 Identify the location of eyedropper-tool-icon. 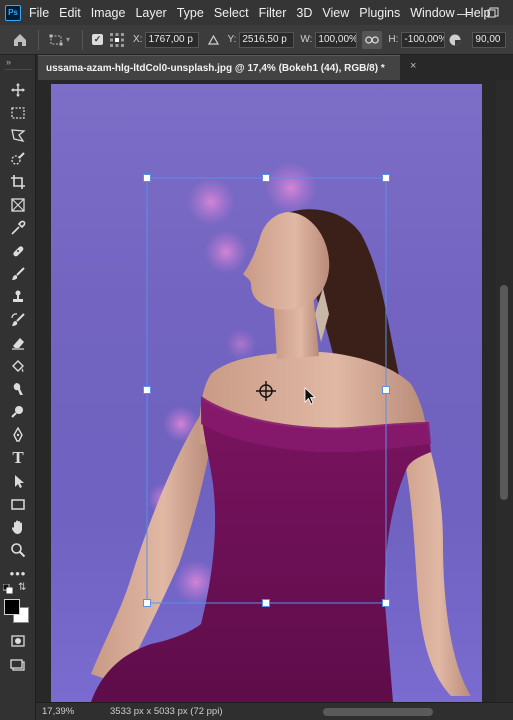
(18, 228).